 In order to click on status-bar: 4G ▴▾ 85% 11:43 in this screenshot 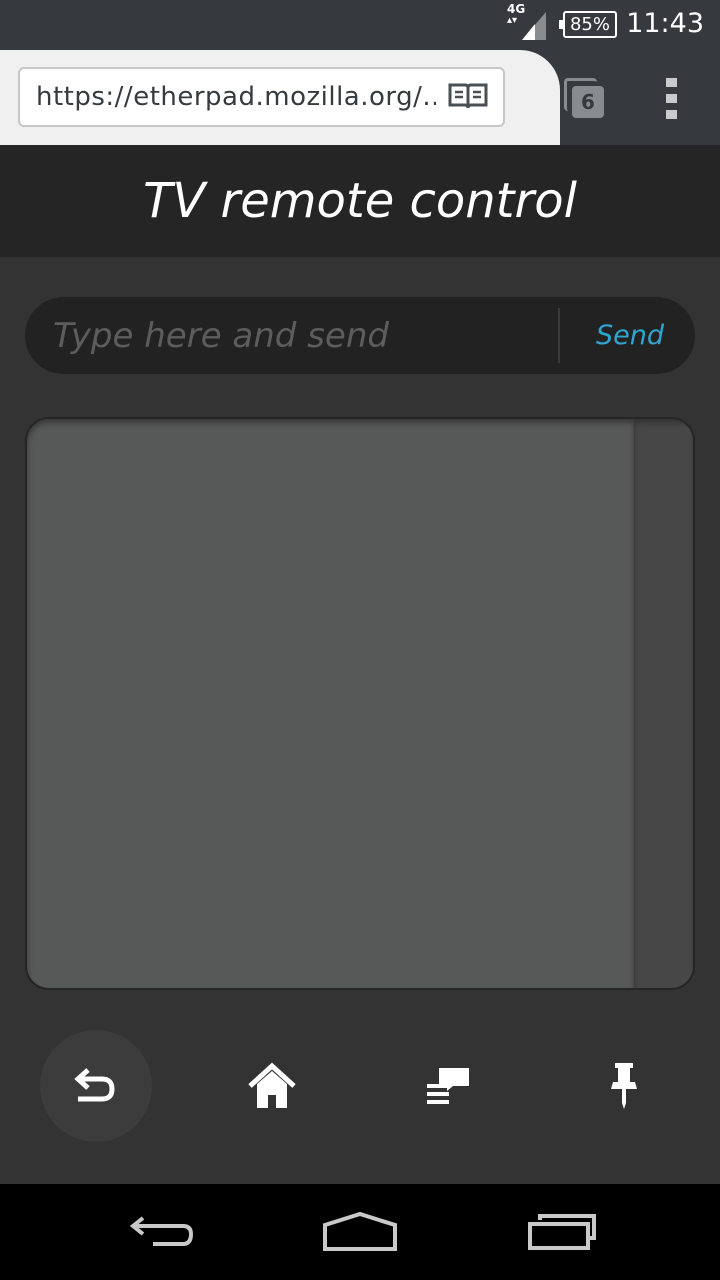, I will do `click(360, 25)`.